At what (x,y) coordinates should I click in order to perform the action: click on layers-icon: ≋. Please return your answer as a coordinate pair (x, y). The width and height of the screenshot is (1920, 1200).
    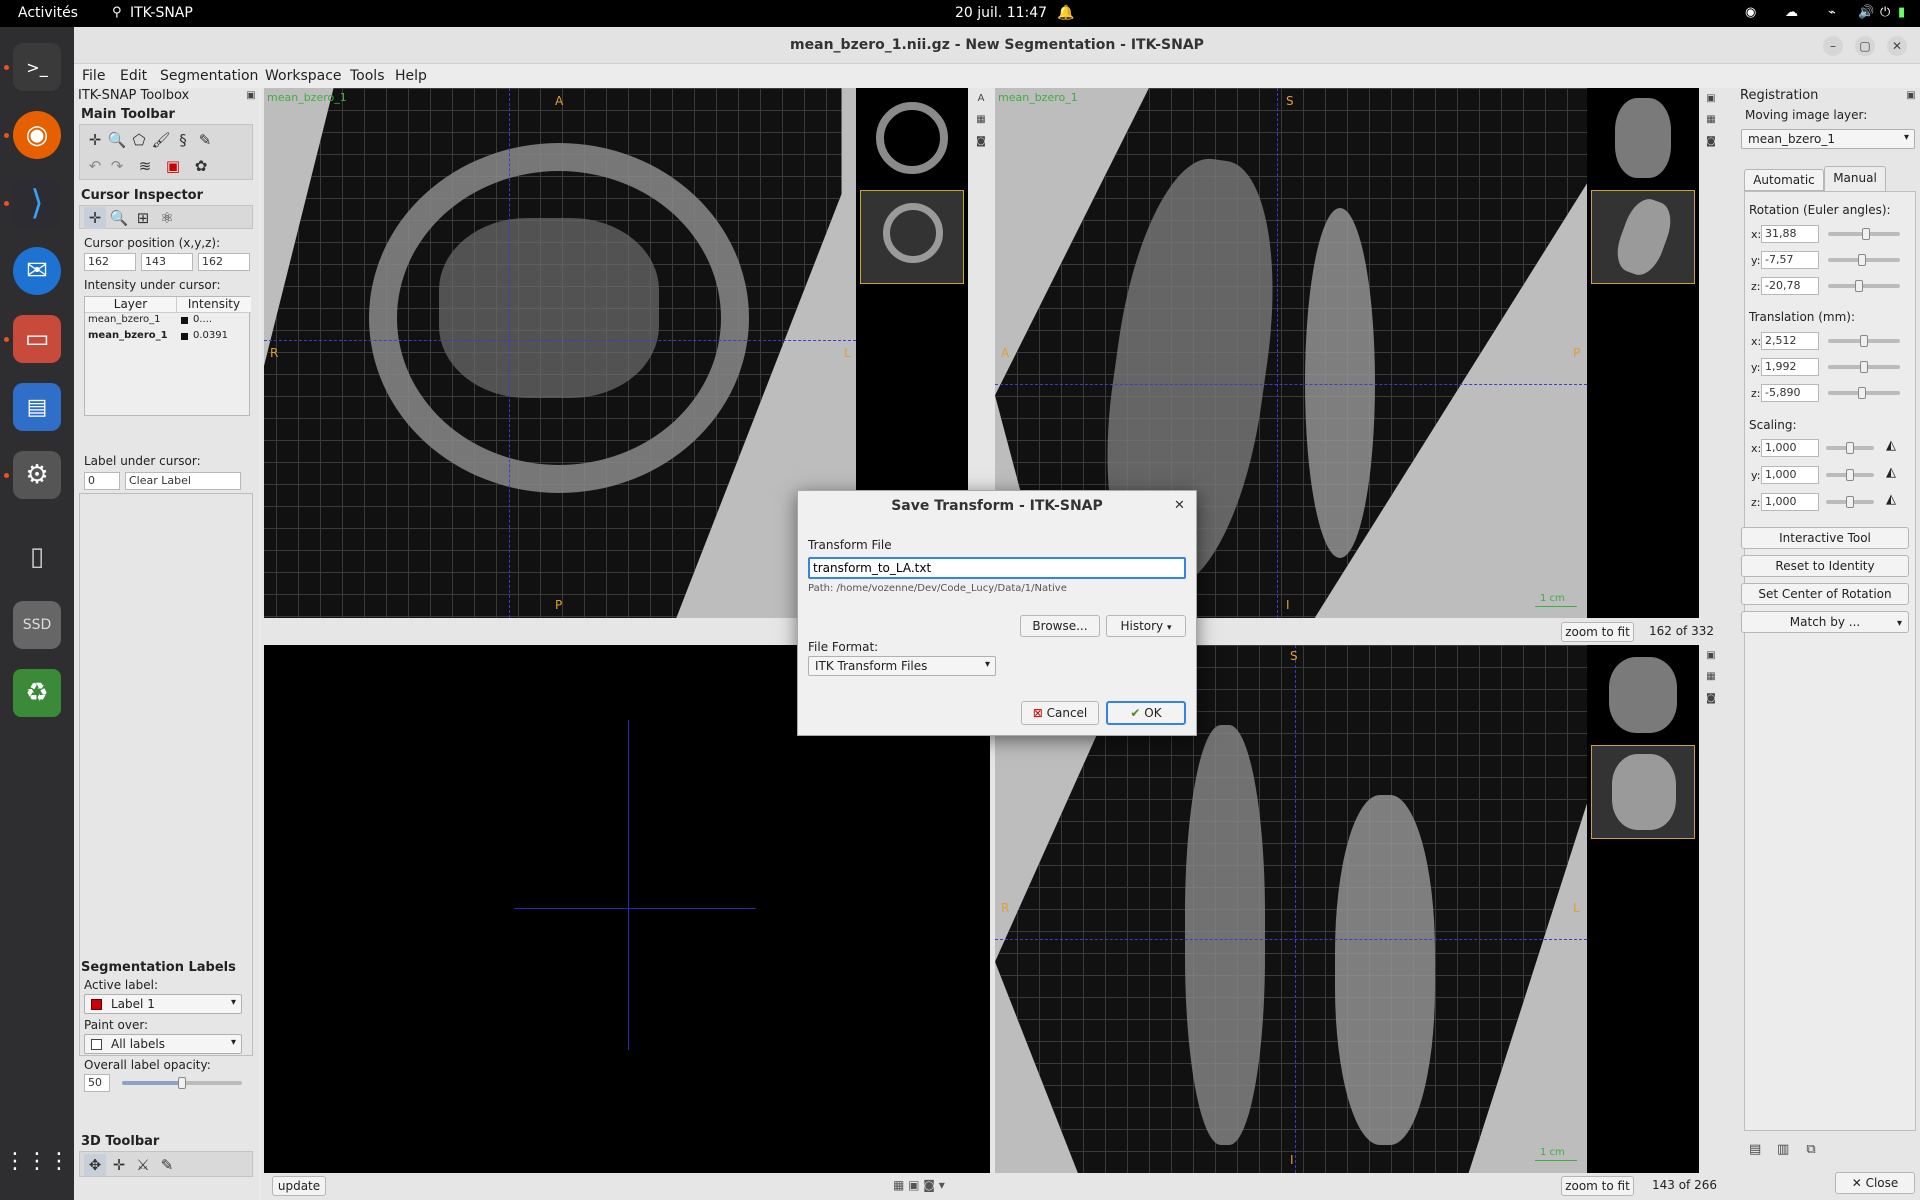
    Looking at the image, I should click on (145, 166).